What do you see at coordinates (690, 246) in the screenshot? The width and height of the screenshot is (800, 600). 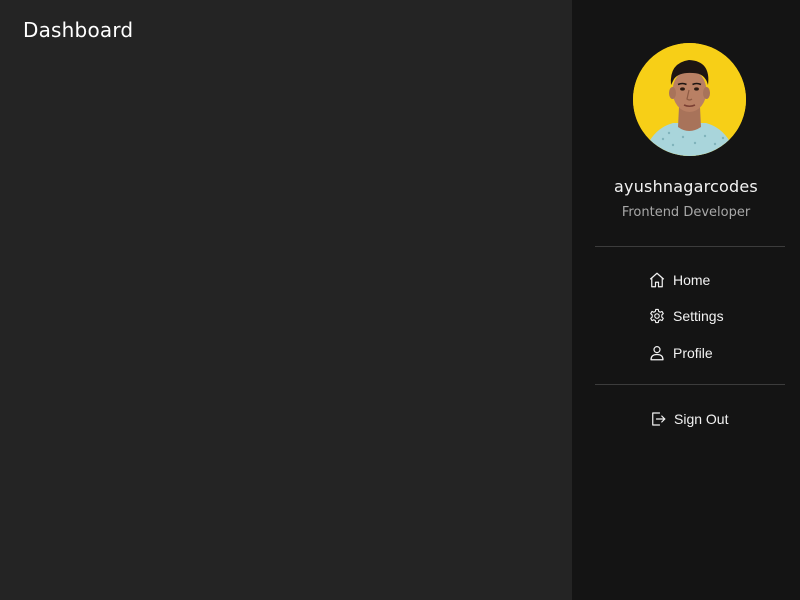 I see `sidebar-divider-top` at bounding box center [690, 246].